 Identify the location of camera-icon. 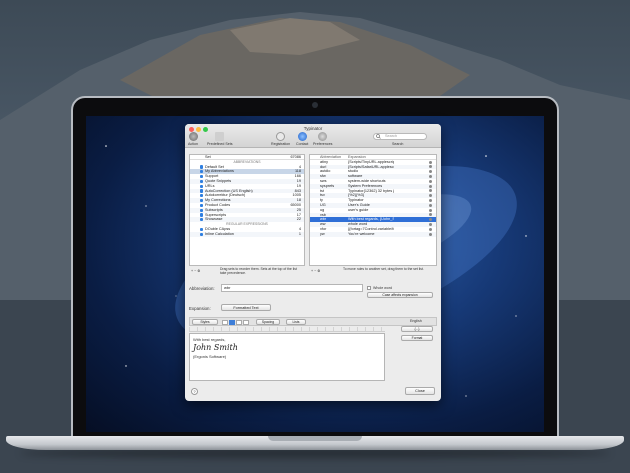
(315, 105).